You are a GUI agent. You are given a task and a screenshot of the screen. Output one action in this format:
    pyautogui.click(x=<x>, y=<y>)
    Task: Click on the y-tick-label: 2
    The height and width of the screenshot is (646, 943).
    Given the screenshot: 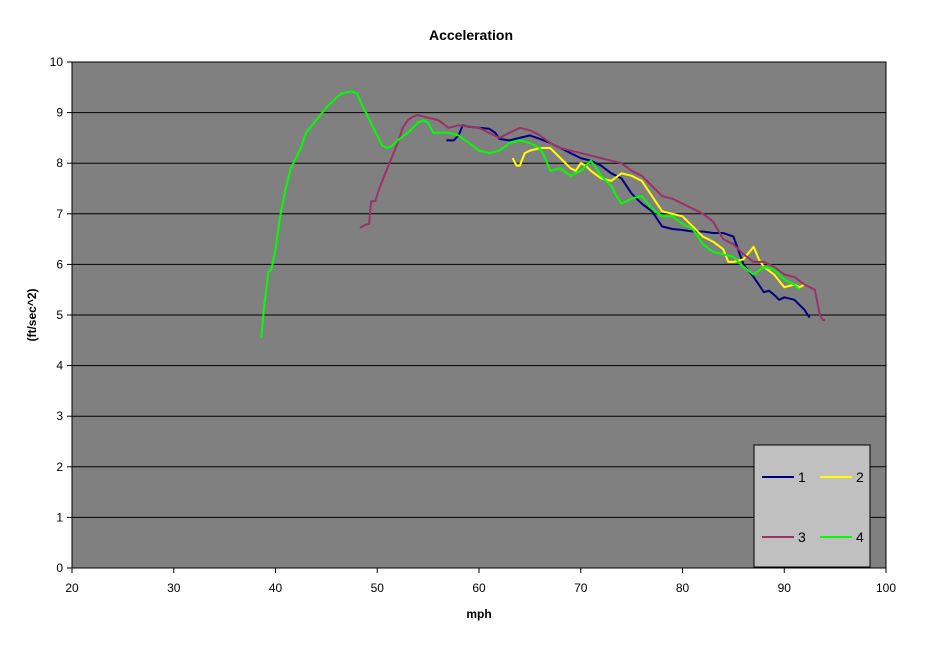 What is the action you would take?
    pyautogui.click(x=59, y=467)
    